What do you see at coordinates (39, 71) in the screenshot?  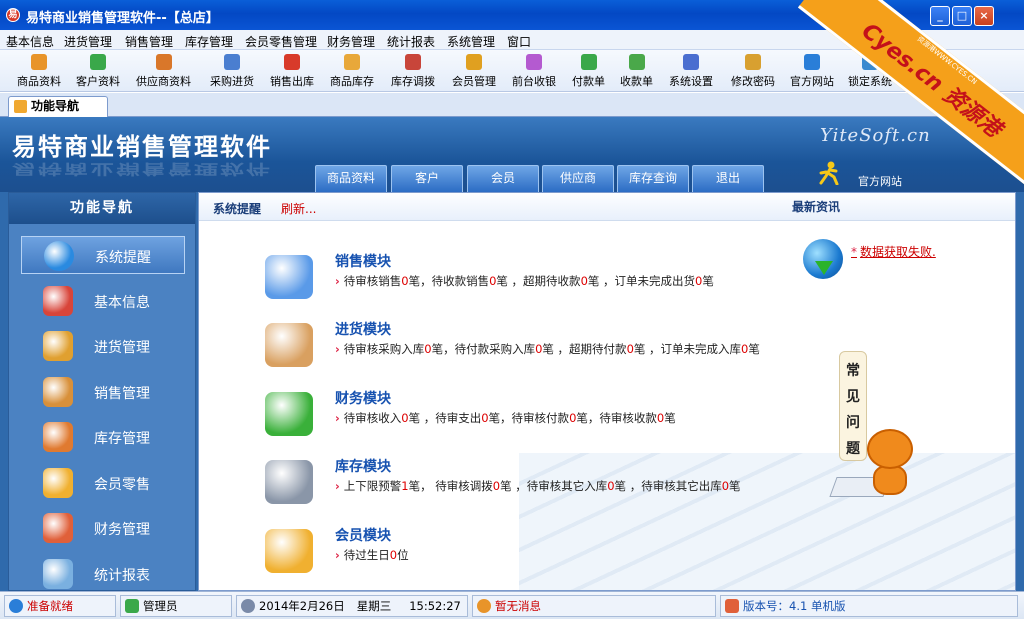 I see `toolbar-button-0: 商品资料` at bounding box center [39, 71].